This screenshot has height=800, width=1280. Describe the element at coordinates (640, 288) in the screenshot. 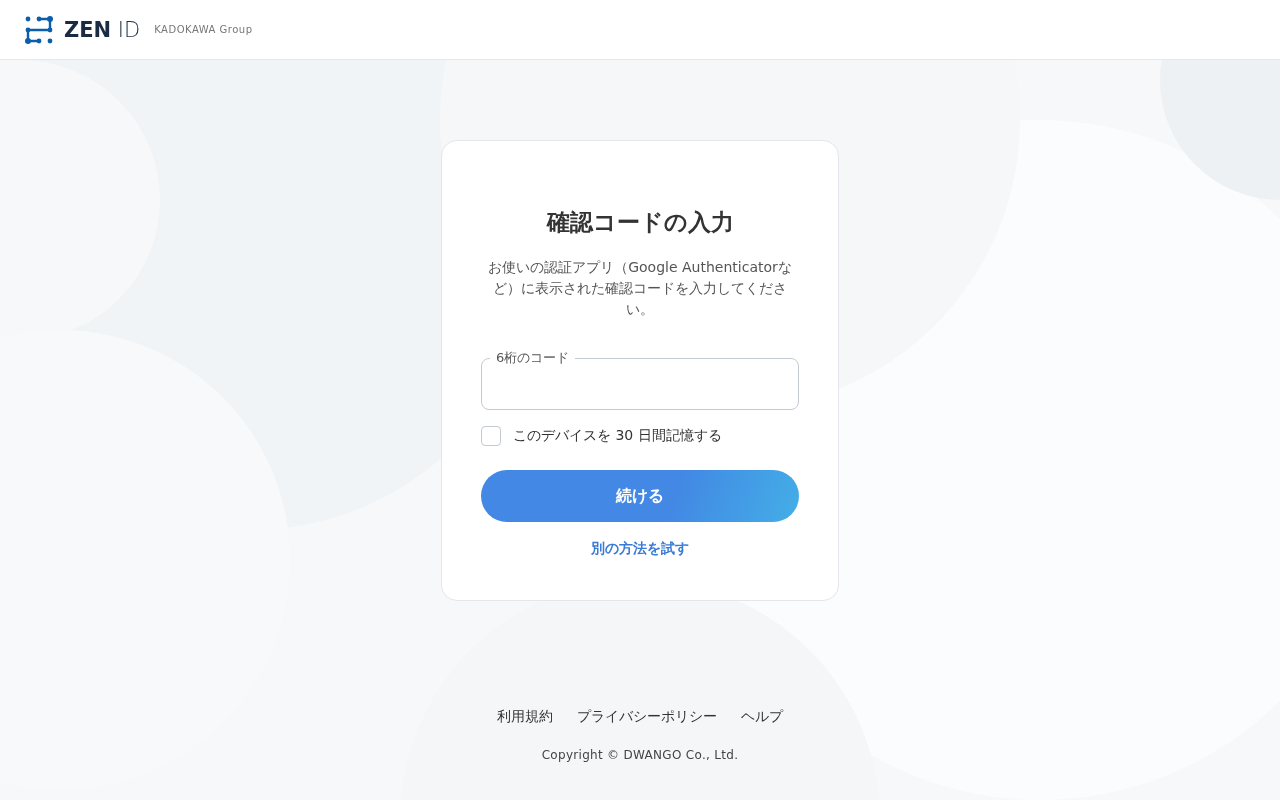

I see `description: お使いの認証アプリ（Google Authenticatorなど）に表示された確認コードを入力してください。` at that location.